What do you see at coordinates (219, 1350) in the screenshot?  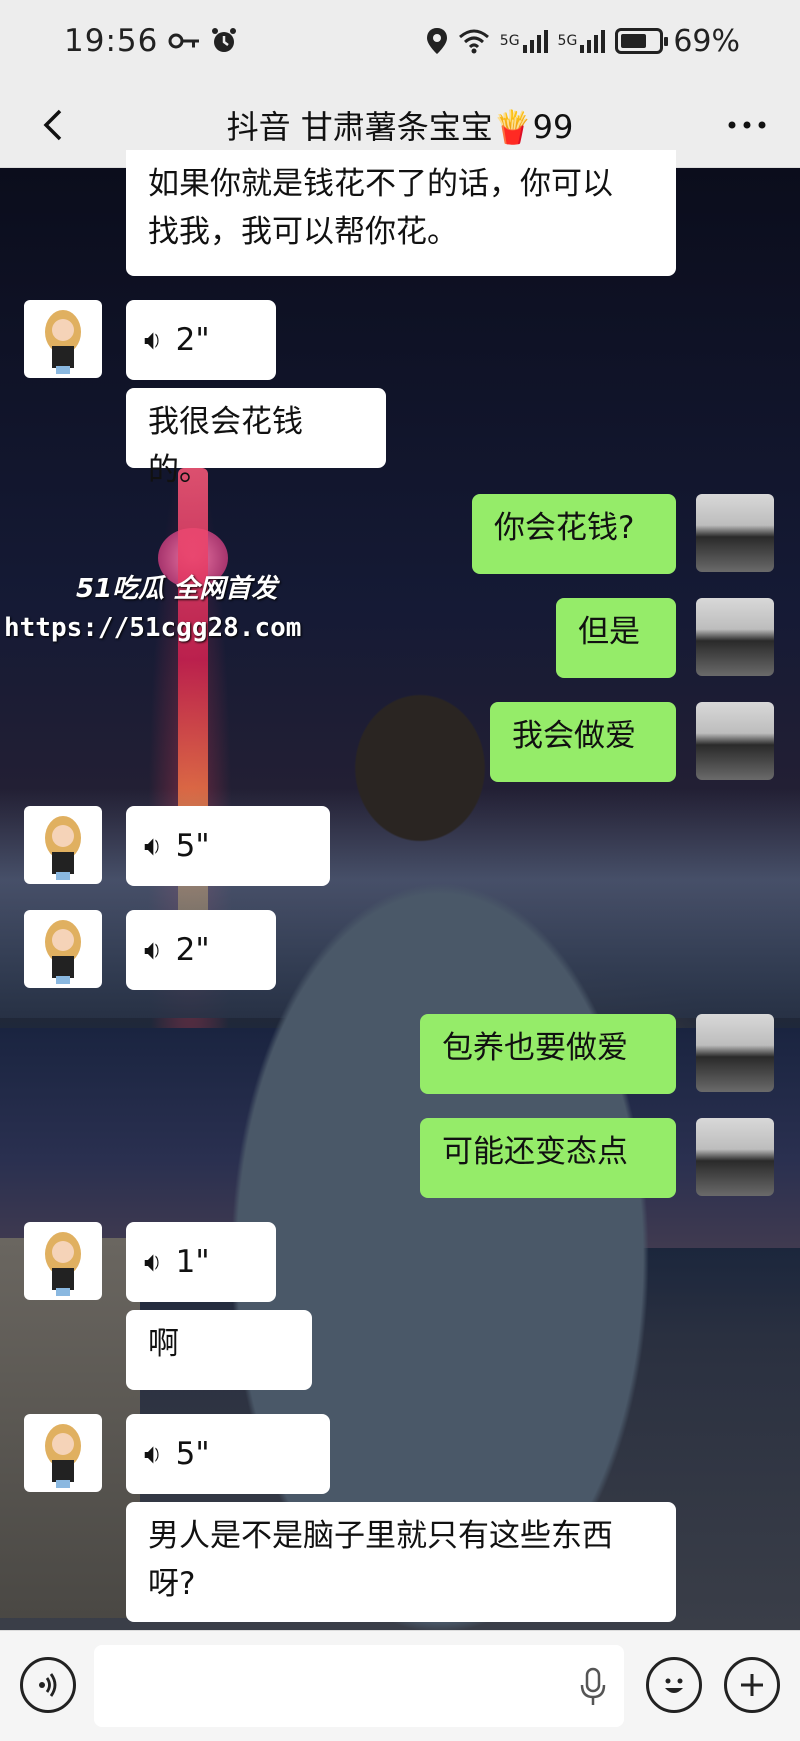 I see `text-bubble: 啊` at bounding box center [219, 1350].